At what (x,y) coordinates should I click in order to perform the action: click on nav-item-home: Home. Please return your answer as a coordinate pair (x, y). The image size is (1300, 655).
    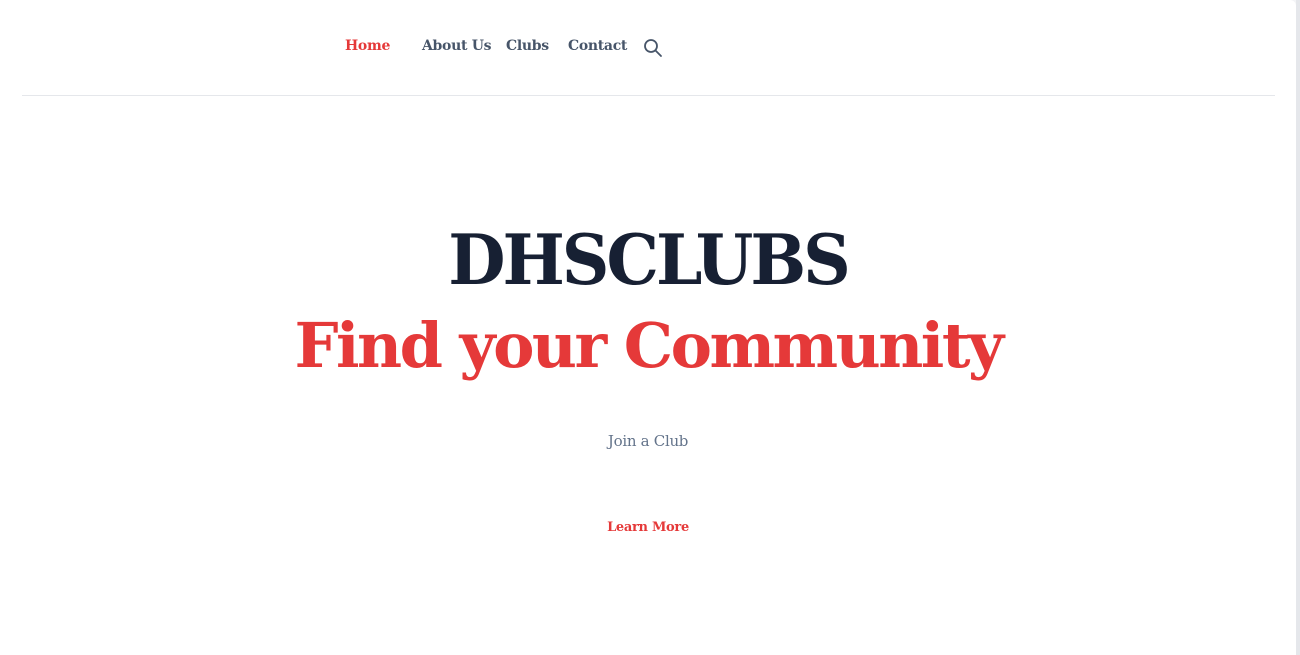
    Looking at the image, I should click on (367, 46).